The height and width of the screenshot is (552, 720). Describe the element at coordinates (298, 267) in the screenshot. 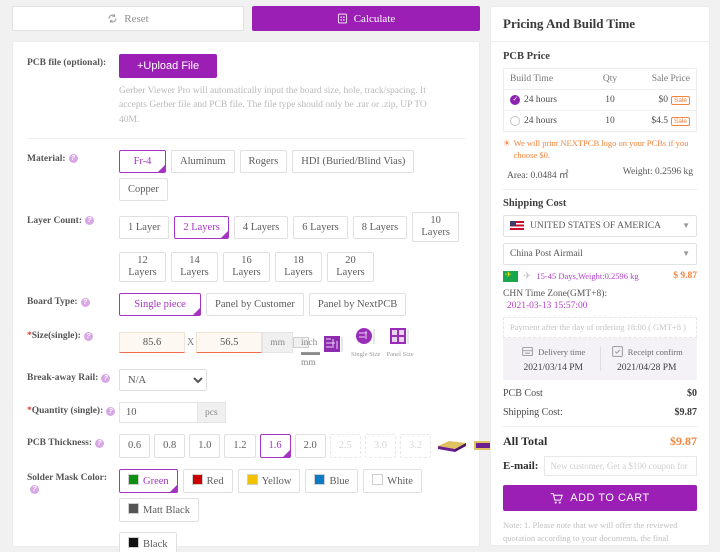

I see `layer-option-18: 18 Layers` at that location.